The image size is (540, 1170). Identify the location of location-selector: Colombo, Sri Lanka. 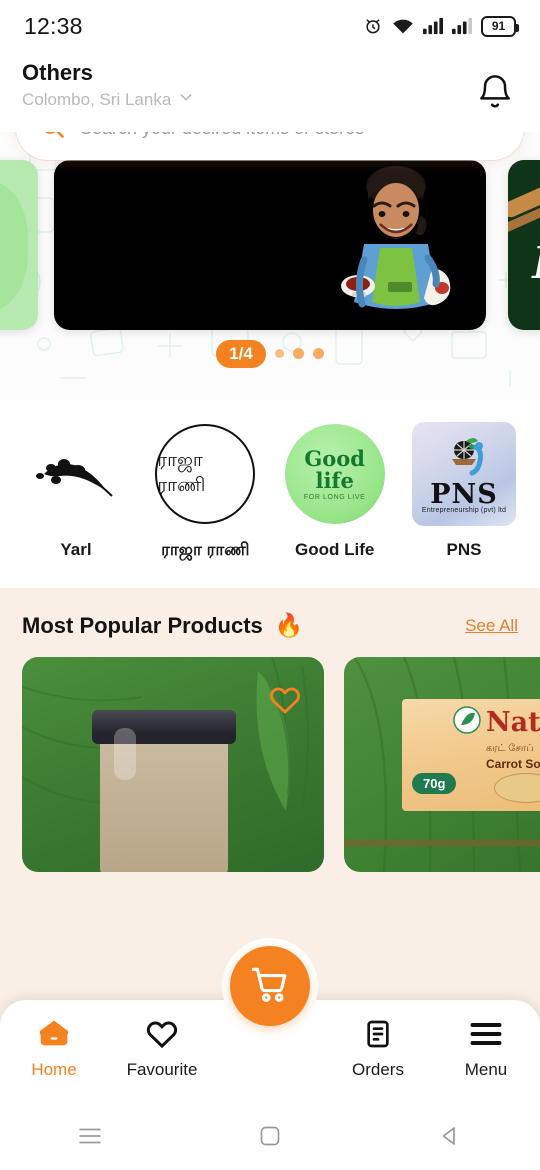
(108, 99).